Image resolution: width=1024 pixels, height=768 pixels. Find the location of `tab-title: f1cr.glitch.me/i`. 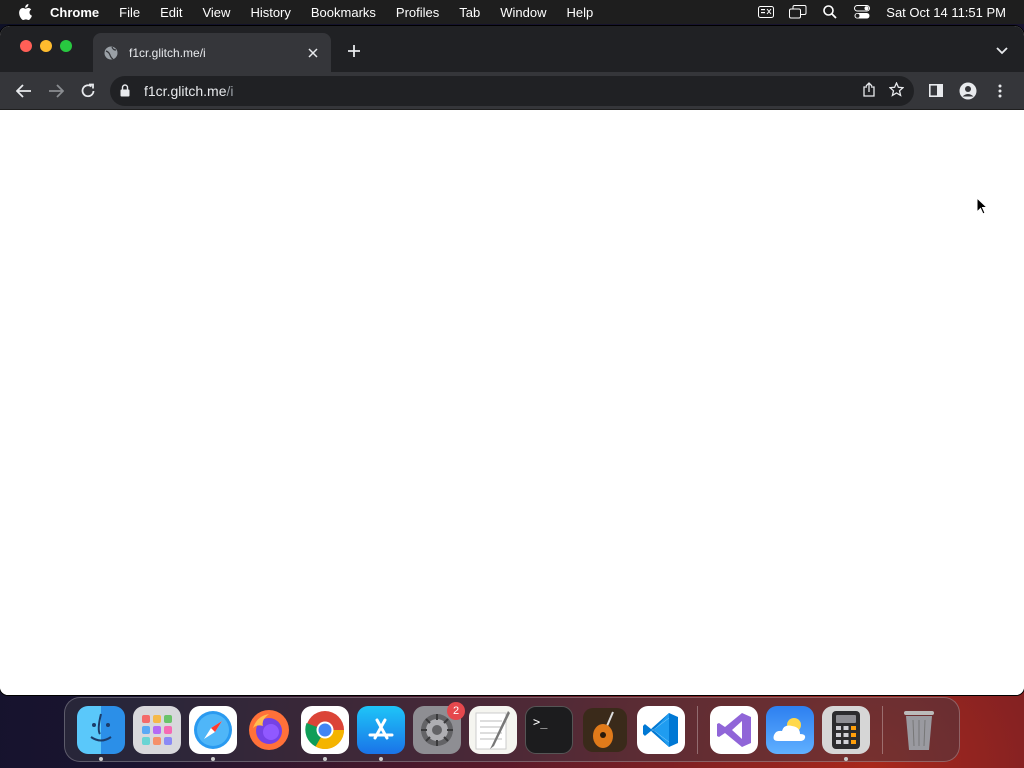

tab-title: f1cr.glitch.me/i is located at coordinates (167, 52).